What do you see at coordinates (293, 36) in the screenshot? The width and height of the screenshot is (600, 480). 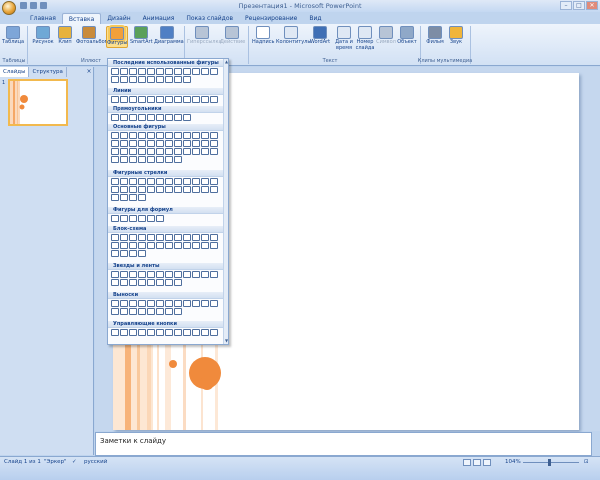 I see `header-footer-button: Колонтитулы` at bounding box center [293, 36].